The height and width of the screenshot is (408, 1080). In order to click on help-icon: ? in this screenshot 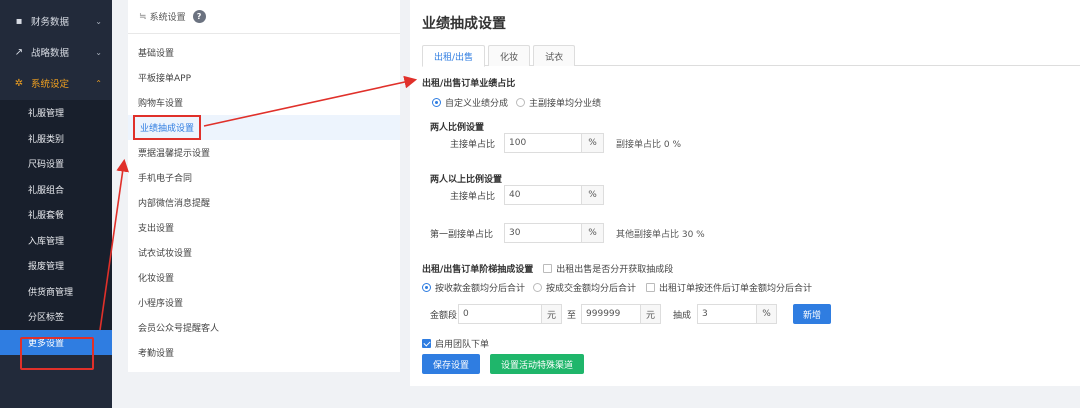, I will do `click(199, 16)`.